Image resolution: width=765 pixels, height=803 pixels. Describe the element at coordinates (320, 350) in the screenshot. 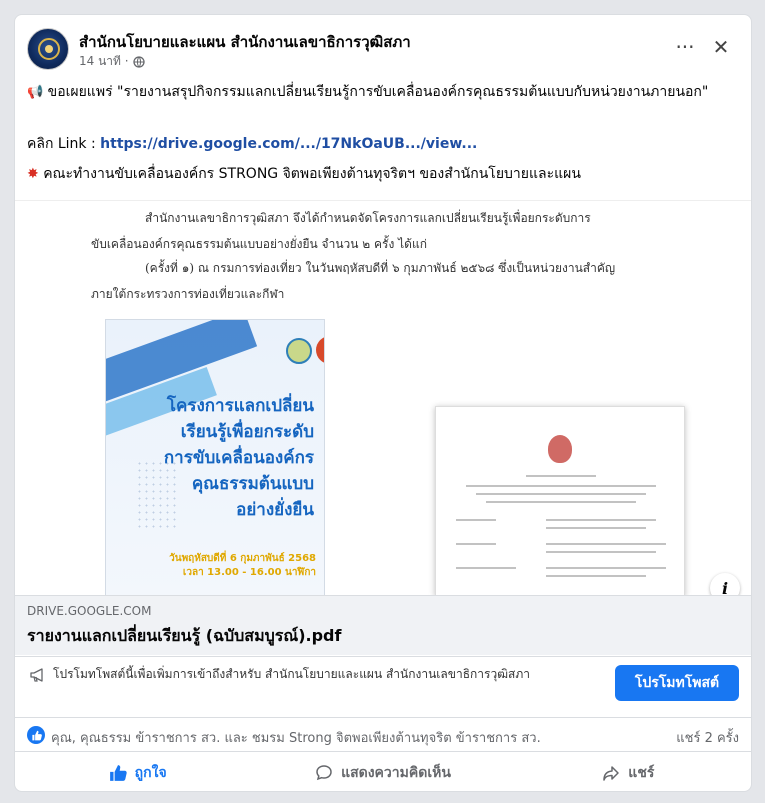

I see `senate-logo-icon` at that location.